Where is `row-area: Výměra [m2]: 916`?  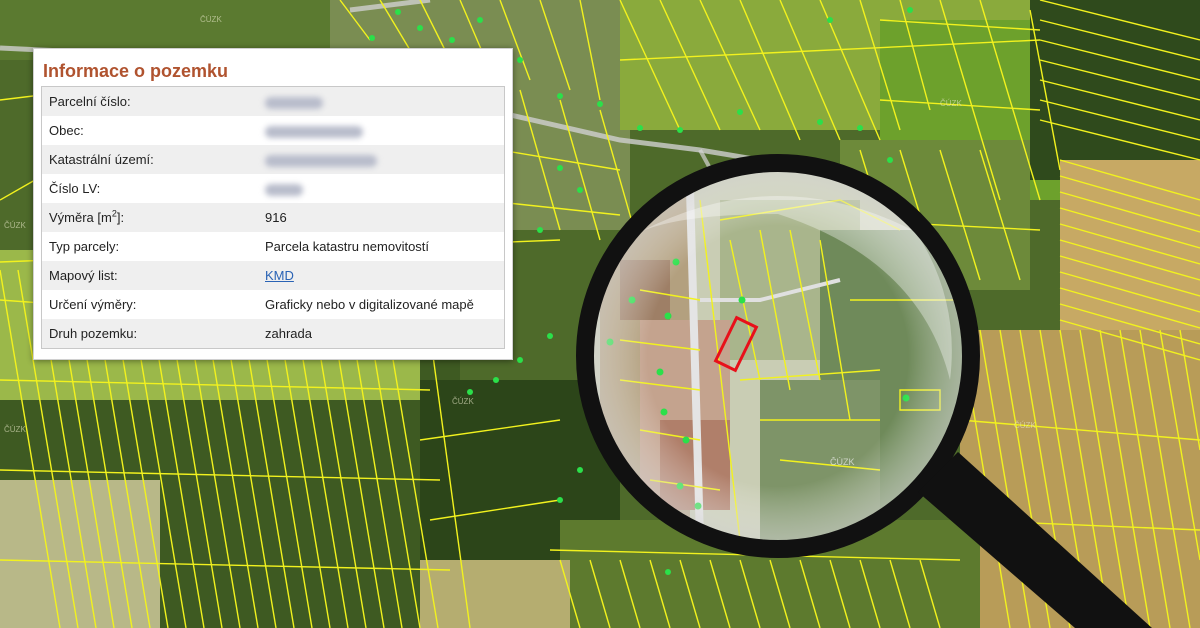
row-area: Výměra [m2]: 916 is located at coordinates (273, 217).